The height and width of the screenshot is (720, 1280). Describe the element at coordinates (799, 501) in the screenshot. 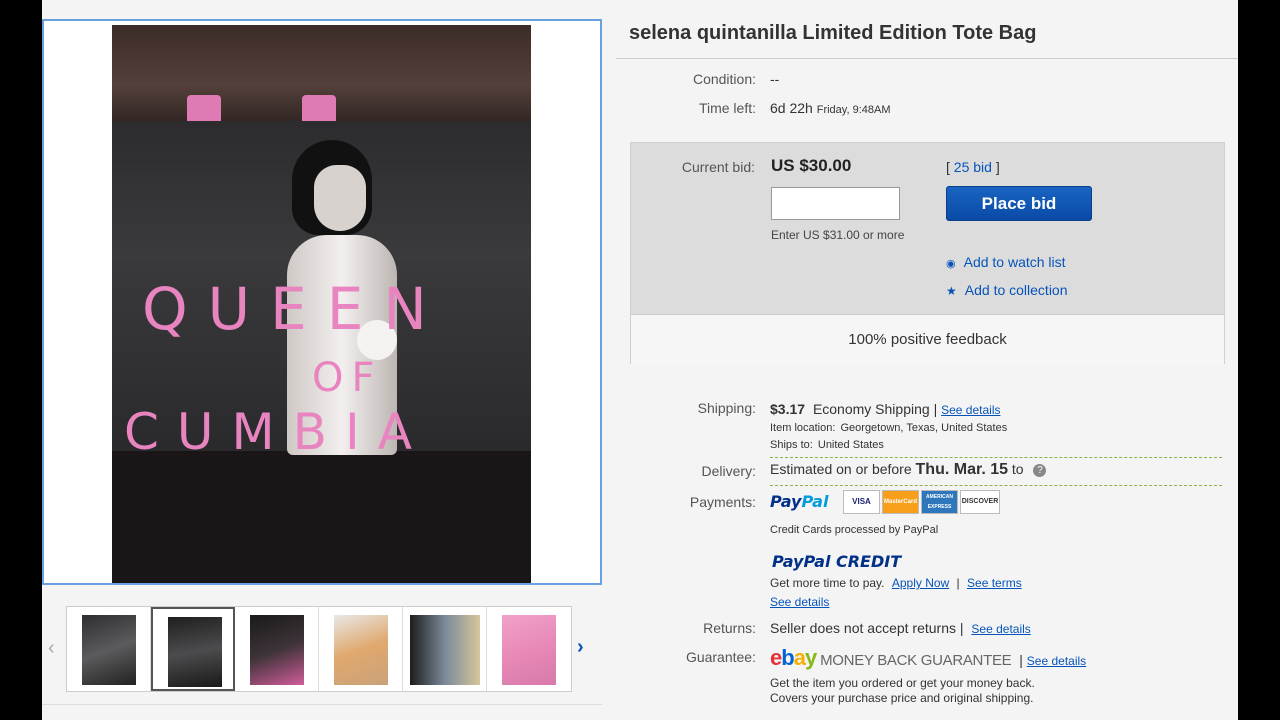

I see `paypal-logo: PayPal` at that location.